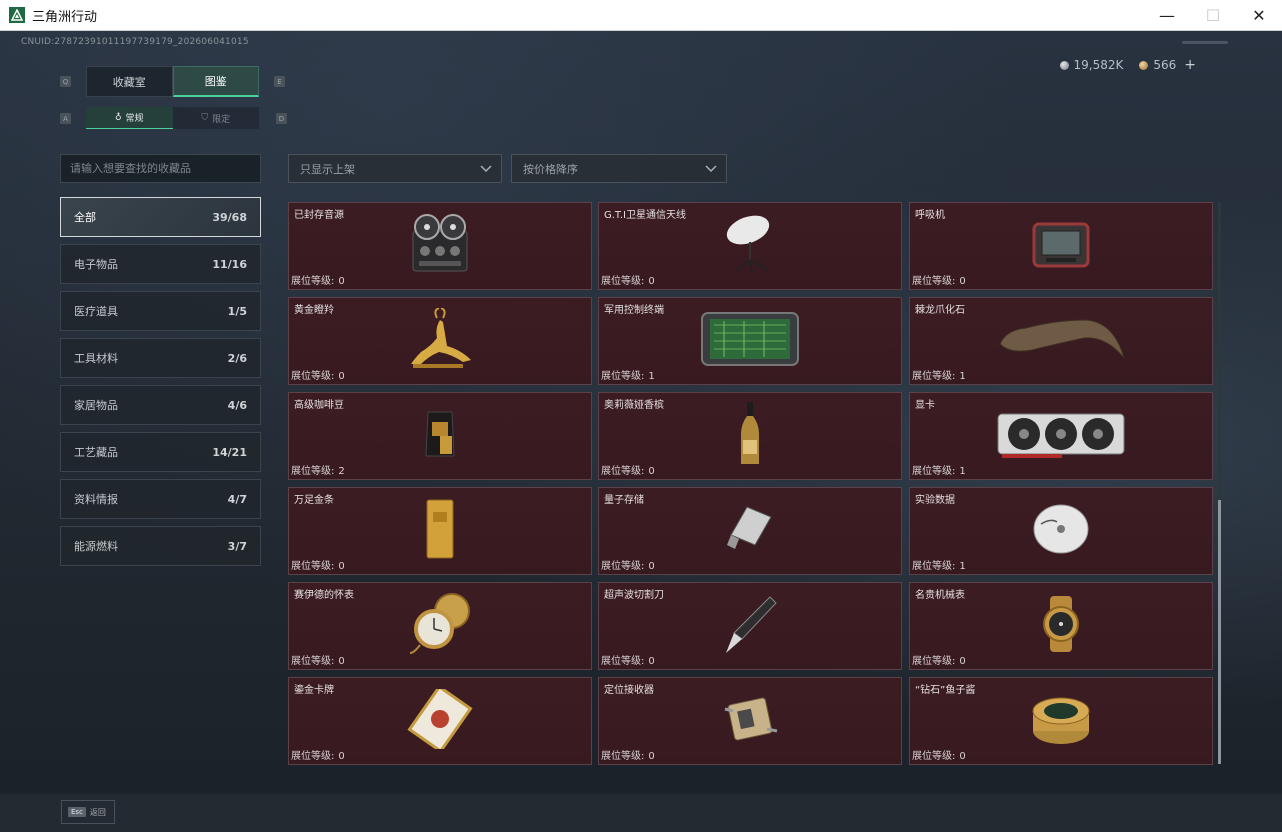  I want to click on collectible-card: 超声波切割刀 展位等级: 0, so click(750, 626).